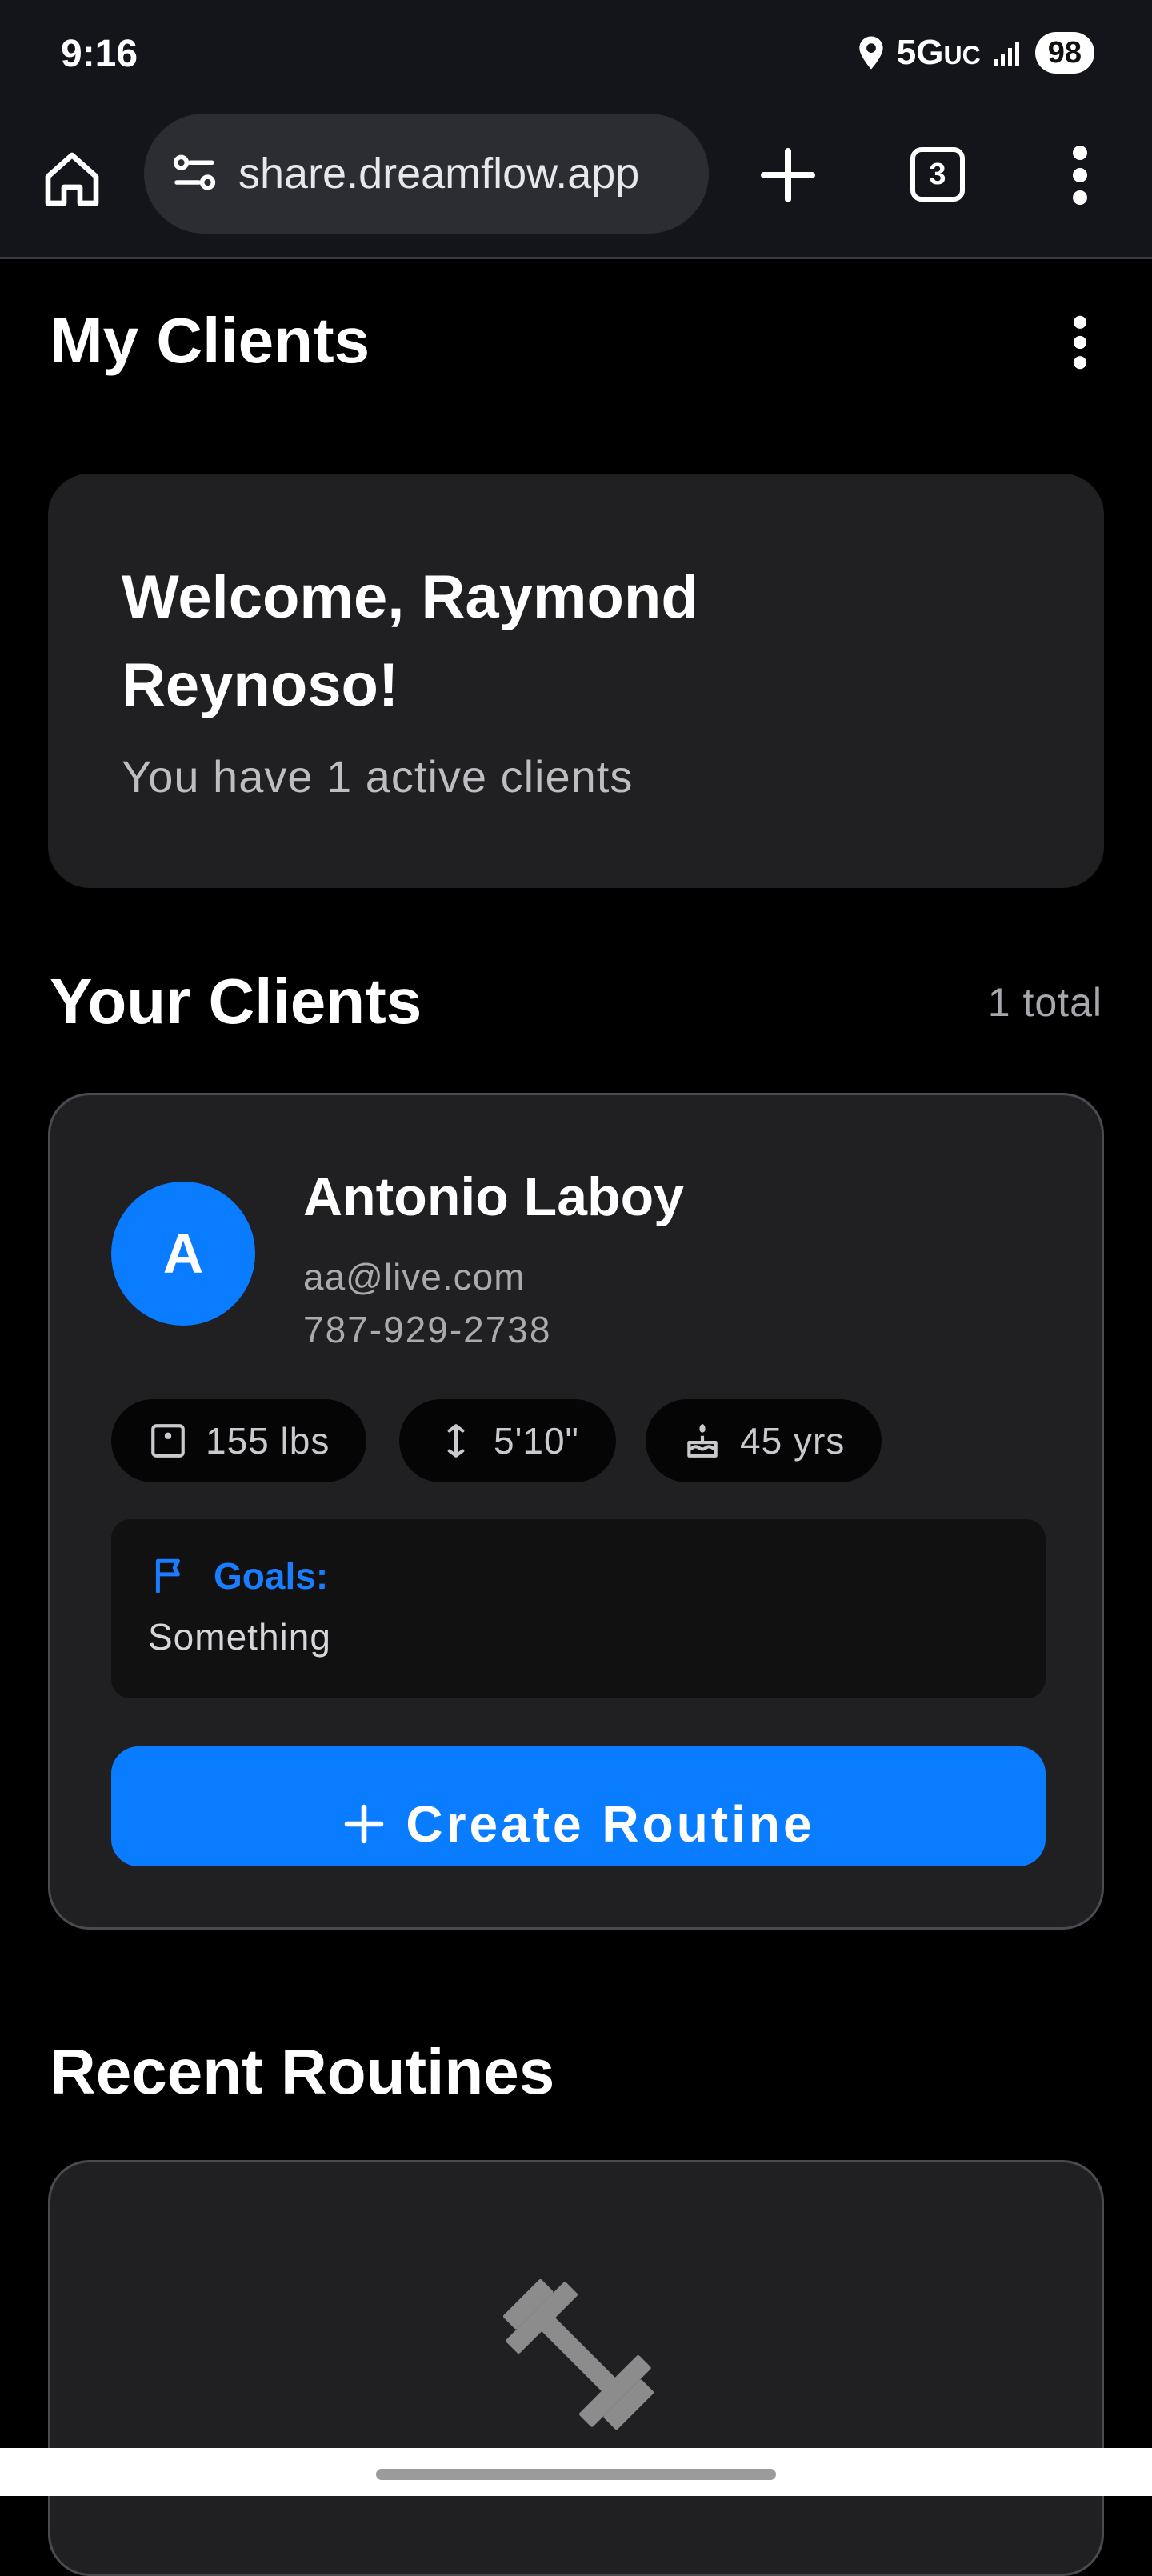 The width and height of the screenshot is (1152, 2576). Describe the element at coordinates (268, 1441) in the screenshot. I see `weight-value: 155 lbs` at that location.